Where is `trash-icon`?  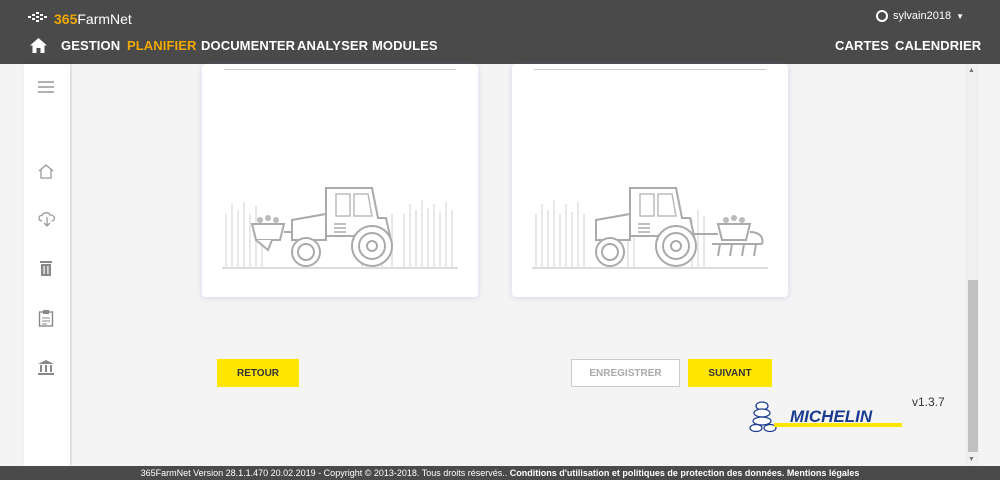
trash-icon is located at coordinates (46, 268).